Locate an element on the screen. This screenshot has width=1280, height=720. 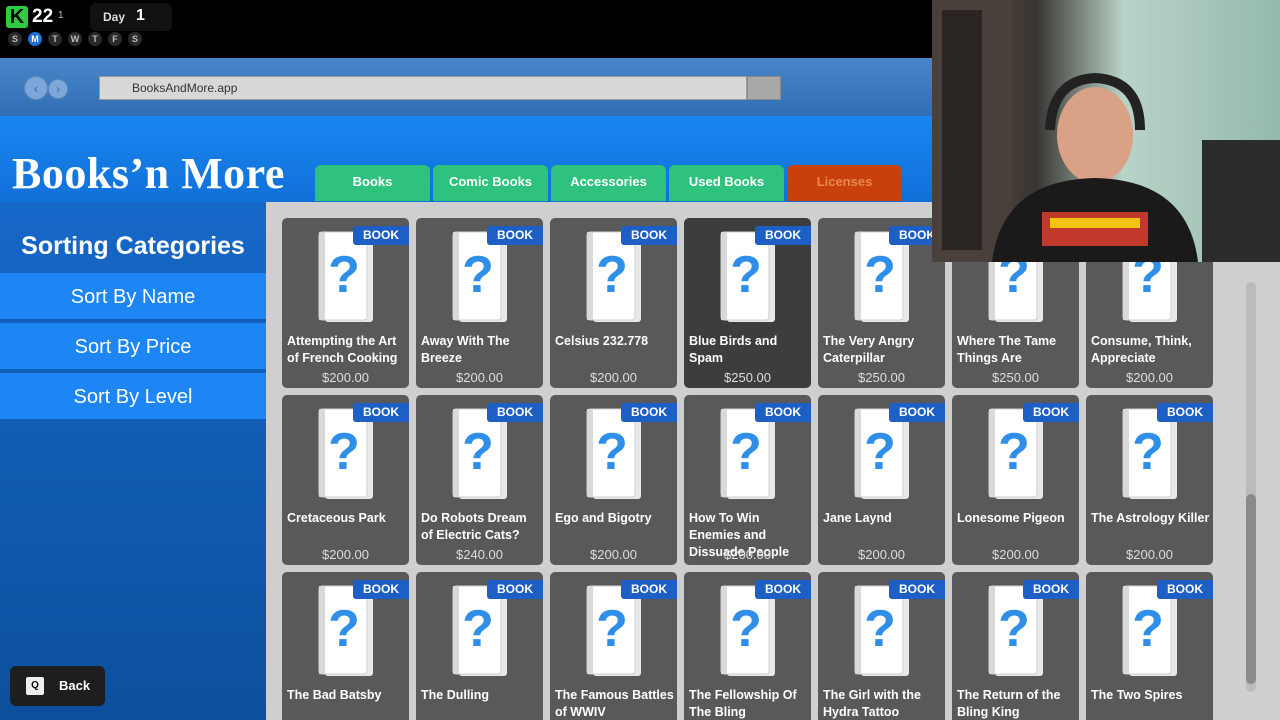
product-title: The Two Spires is located at coordinates (1137, 695).